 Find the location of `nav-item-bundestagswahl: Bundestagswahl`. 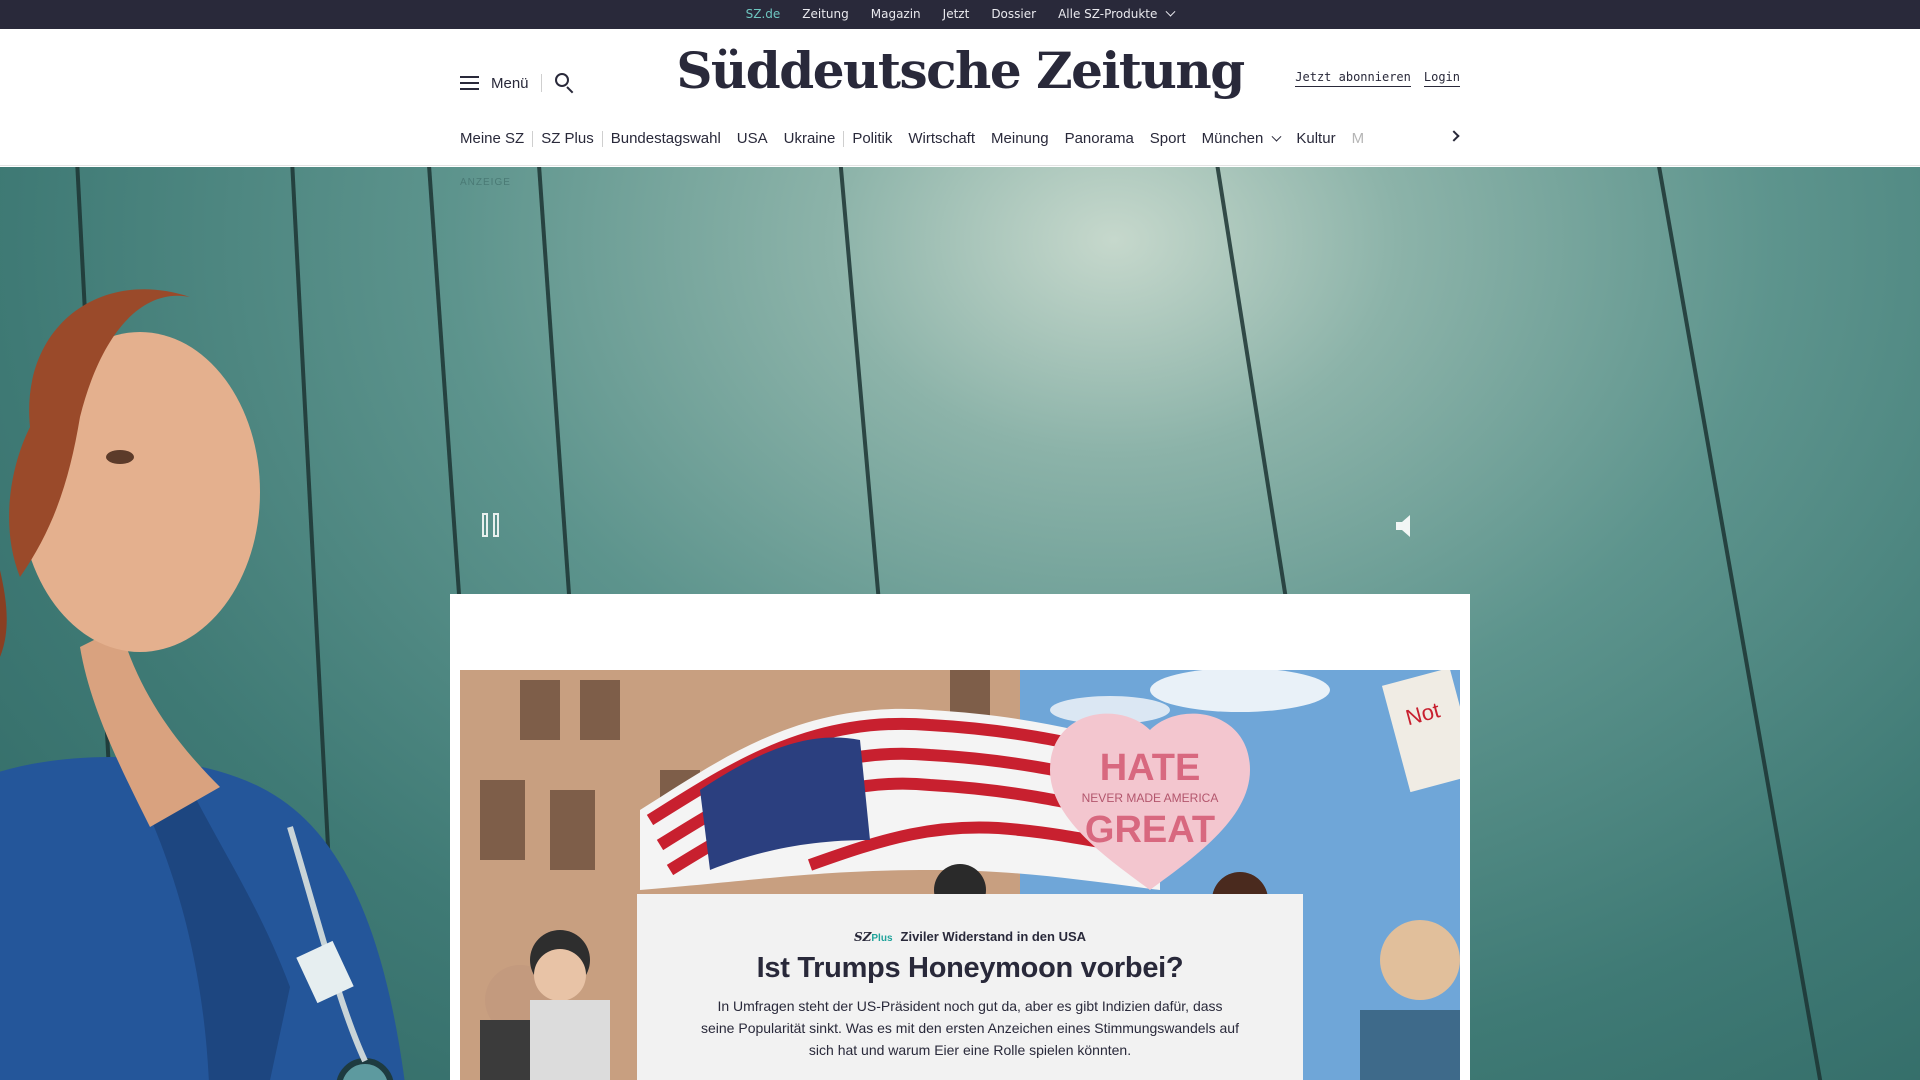

nav-item-bundestagswahl: Bundestagswahl is located at coordinates (666, 139).